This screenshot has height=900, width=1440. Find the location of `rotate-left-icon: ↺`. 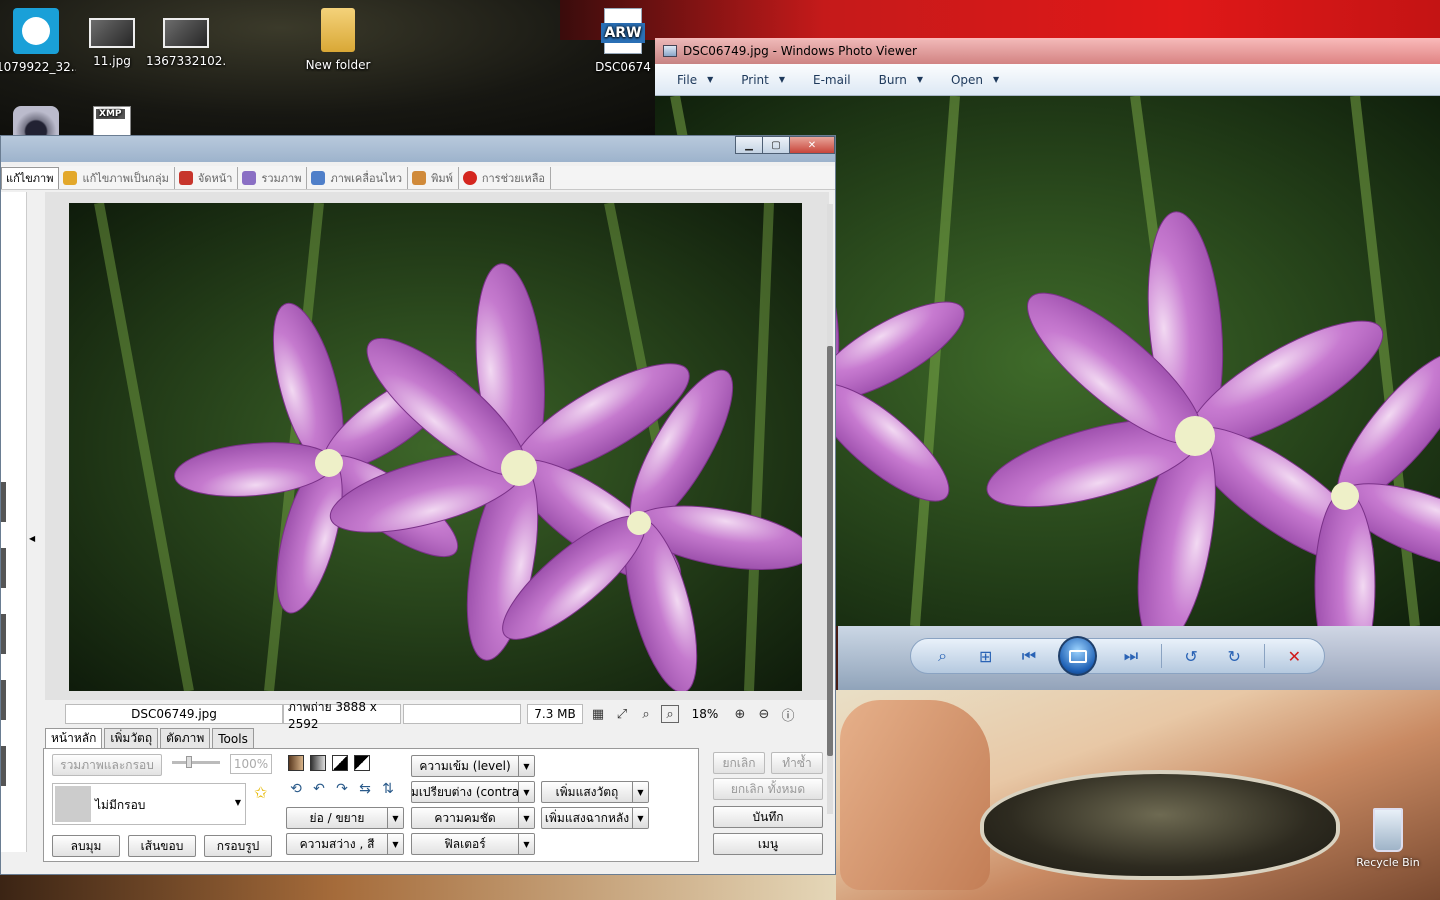

rotate-left-icon: ↺ is located at coordinates (1191, 656).